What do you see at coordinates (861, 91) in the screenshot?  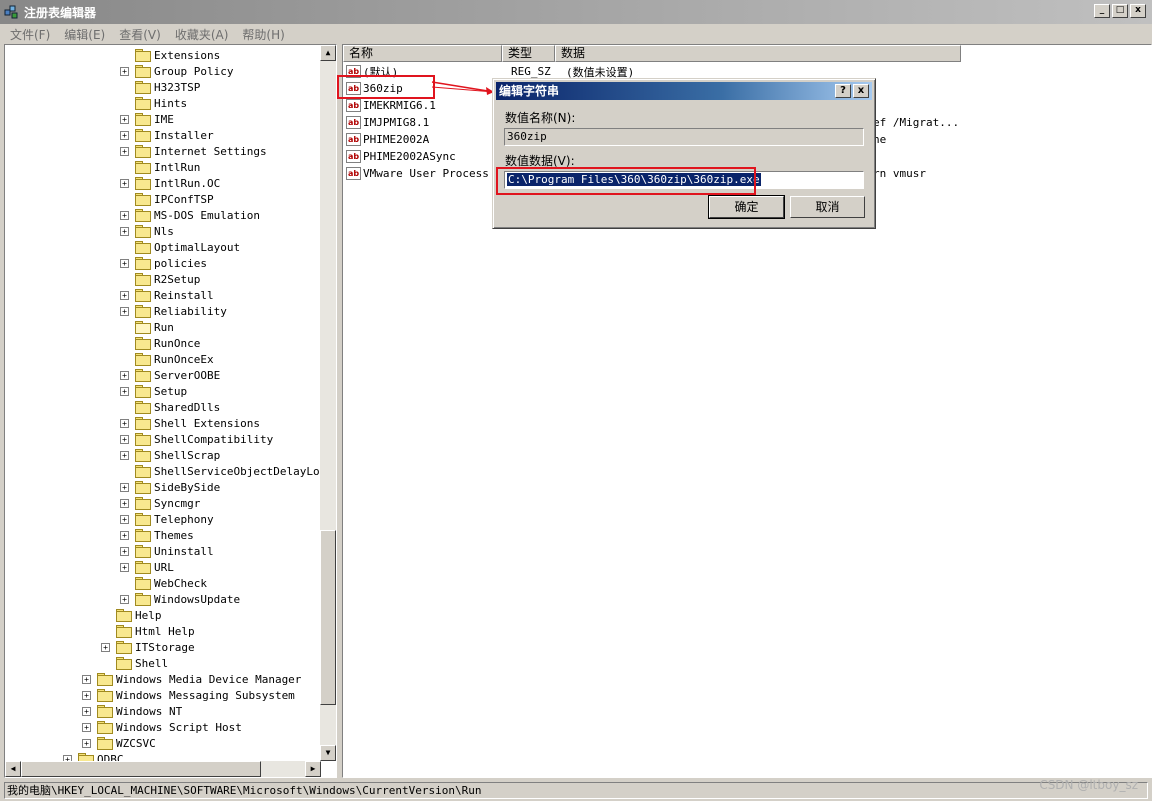 I see `dialog-close-button: x` at bounding box center [861, 91].